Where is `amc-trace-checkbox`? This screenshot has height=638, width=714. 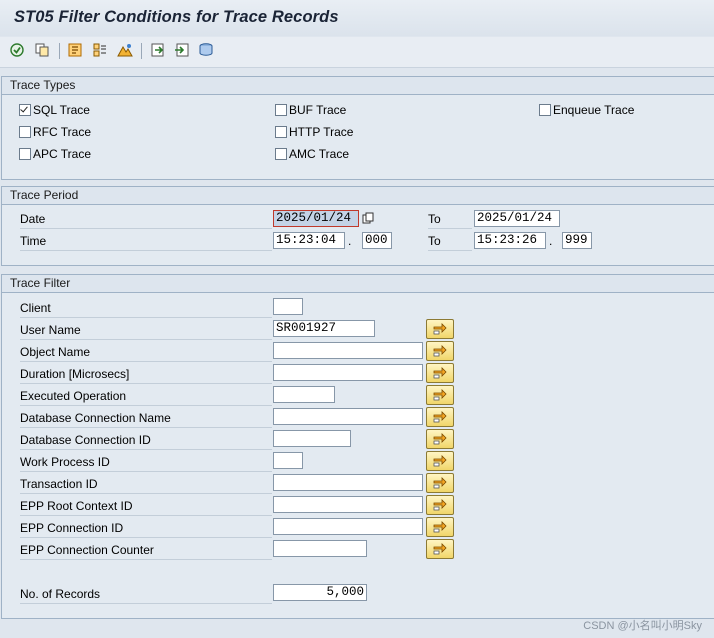
amc-trace-checkbox is located at coordinates (281, 154).